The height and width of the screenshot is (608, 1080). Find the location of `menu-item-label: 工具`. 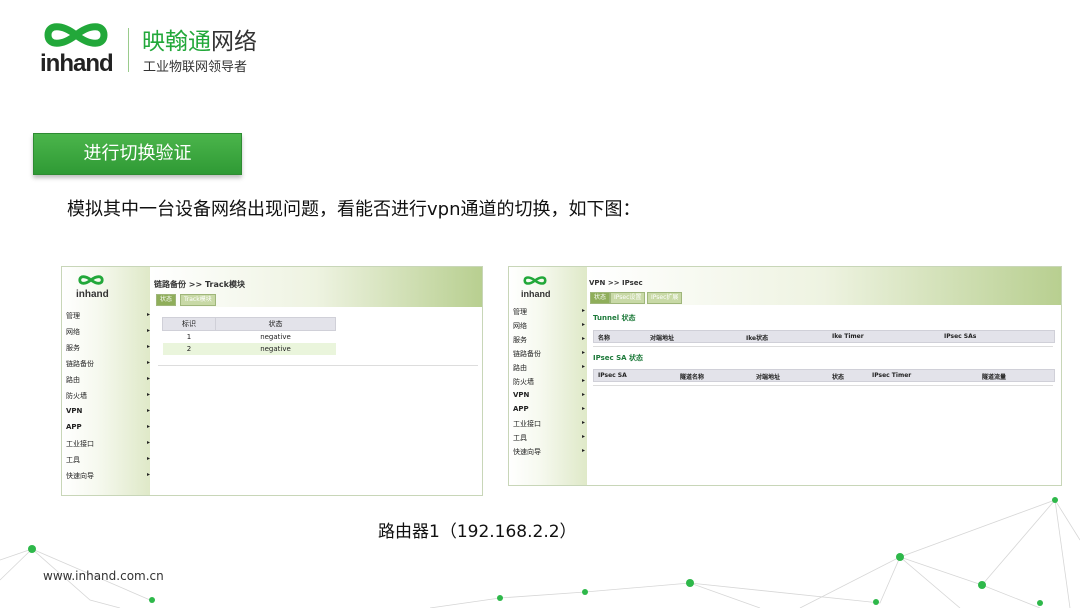

menu-item-label: 工具 is located at coordinates (520, 438).